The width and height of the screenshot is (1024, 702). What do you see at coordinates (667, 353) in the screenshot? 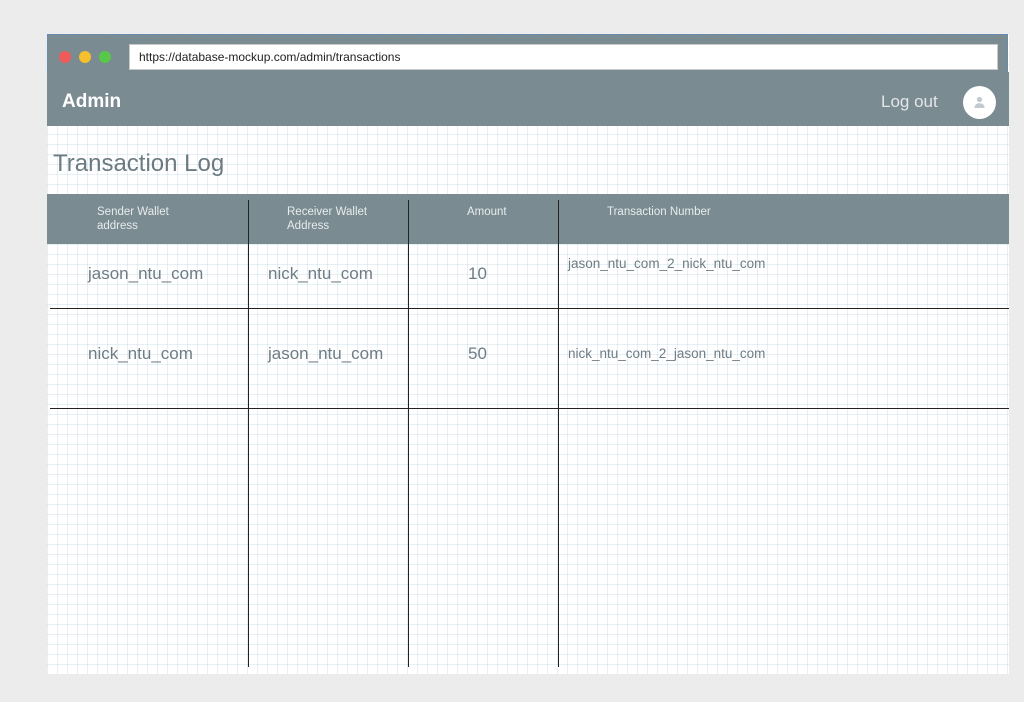
I see `transaction-number-cell: nick_ntu_com_2_jason_ntu_com` at bounding box center [667, 353].